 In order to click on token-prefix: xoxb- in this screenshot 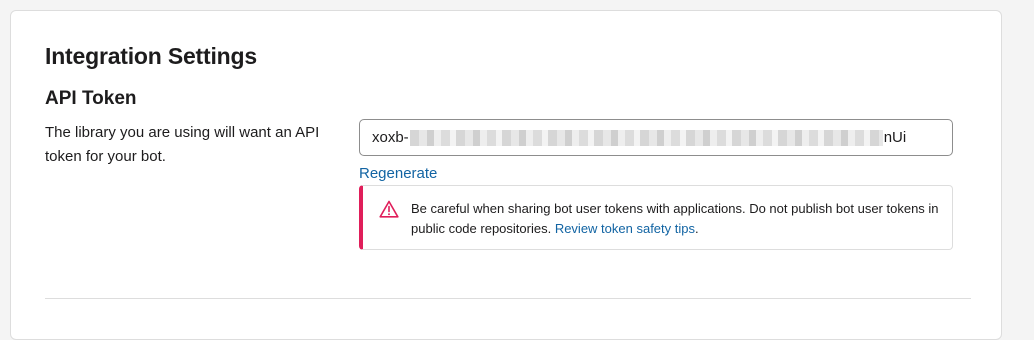, I will do `click(390, 137)`.